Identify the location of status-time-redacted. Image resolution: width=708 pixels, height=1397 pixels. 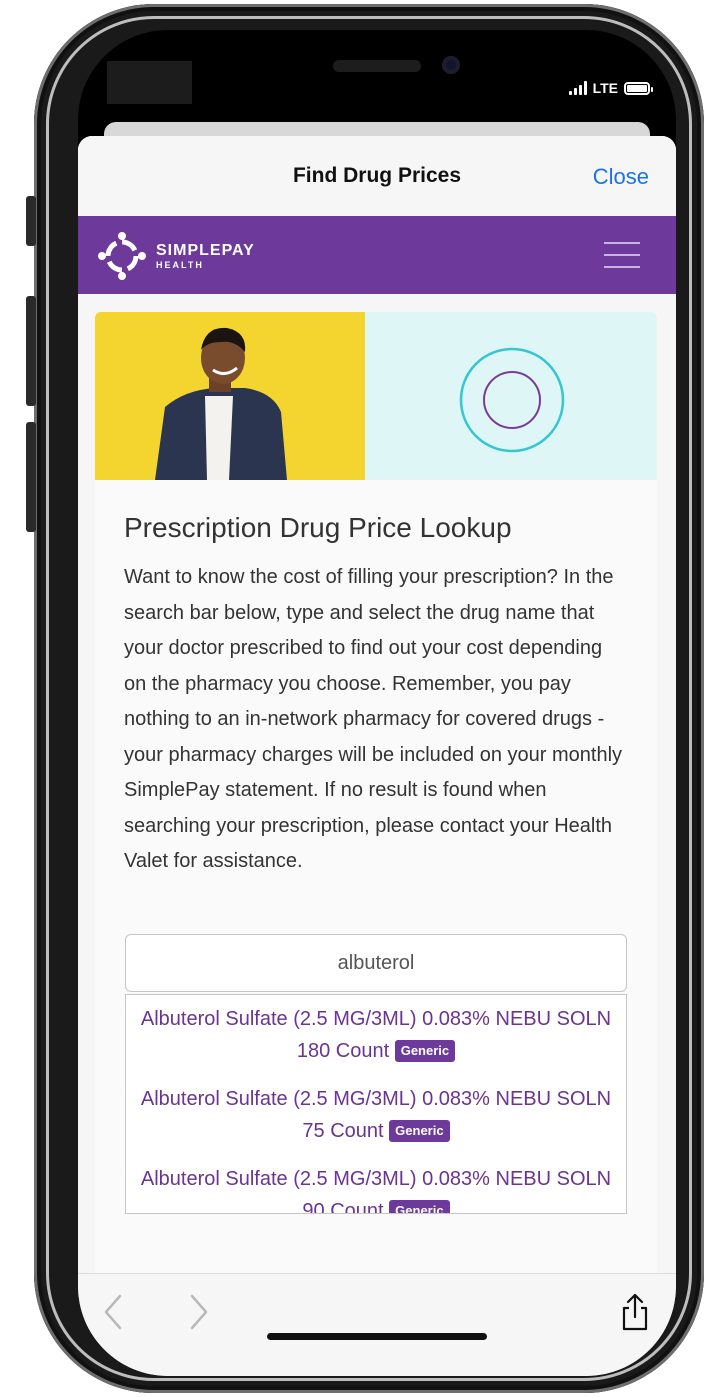
(149, 82).